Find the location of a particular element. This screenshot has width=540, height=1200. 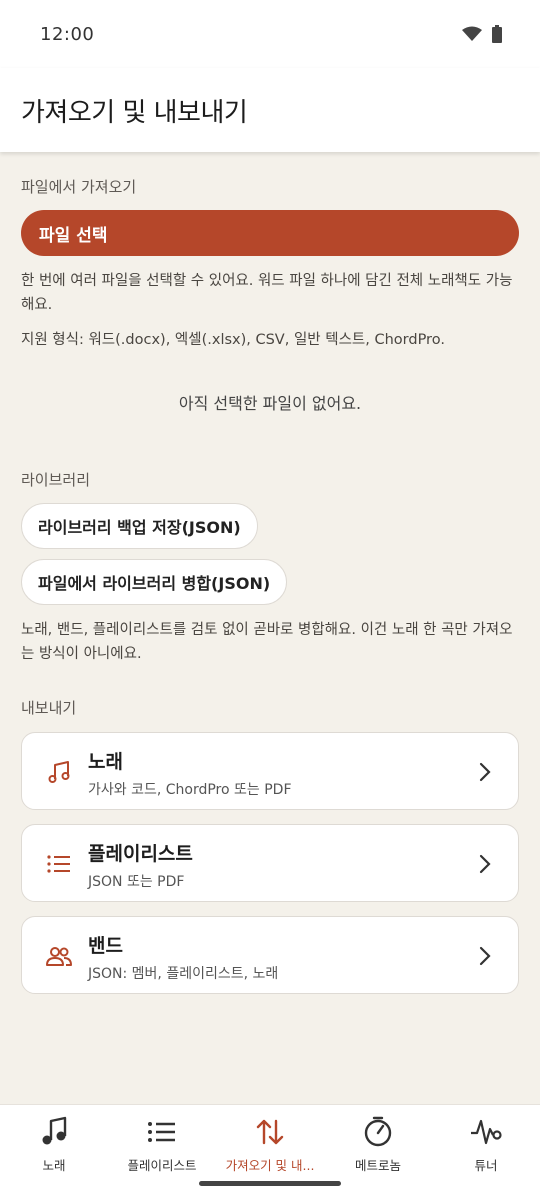

library-section-label: 라이브러리 is located at coordinates (56, 480).